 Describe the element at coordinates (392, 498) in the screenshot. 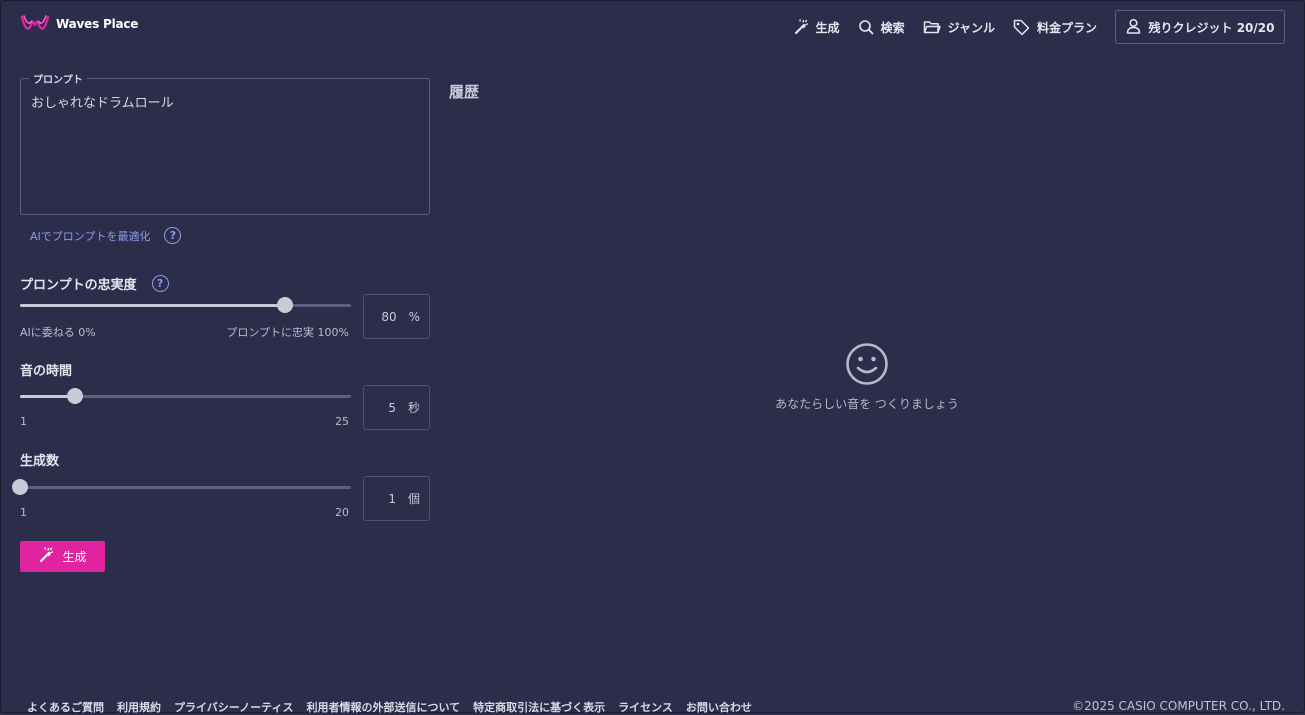

I see `count-value: 1` at that location.